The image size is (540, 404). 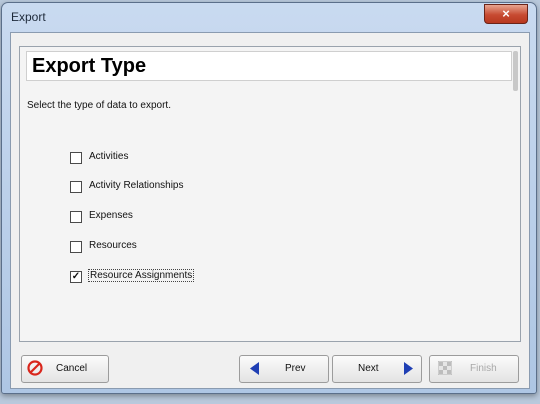 I want to click on resources-checkbox, so click(x=76, y=247).